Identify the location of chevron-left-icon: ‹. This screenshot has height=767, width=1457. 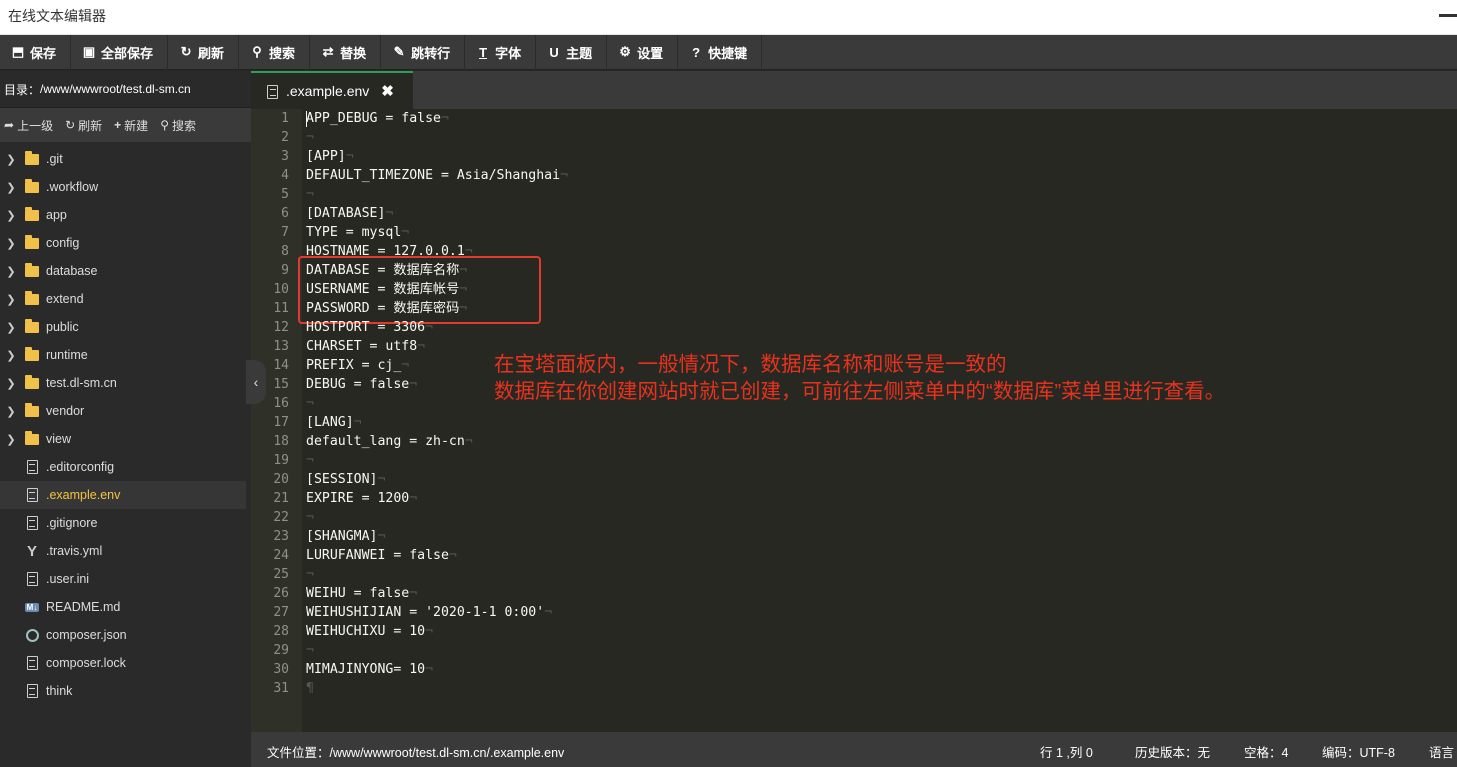
(256, 382).